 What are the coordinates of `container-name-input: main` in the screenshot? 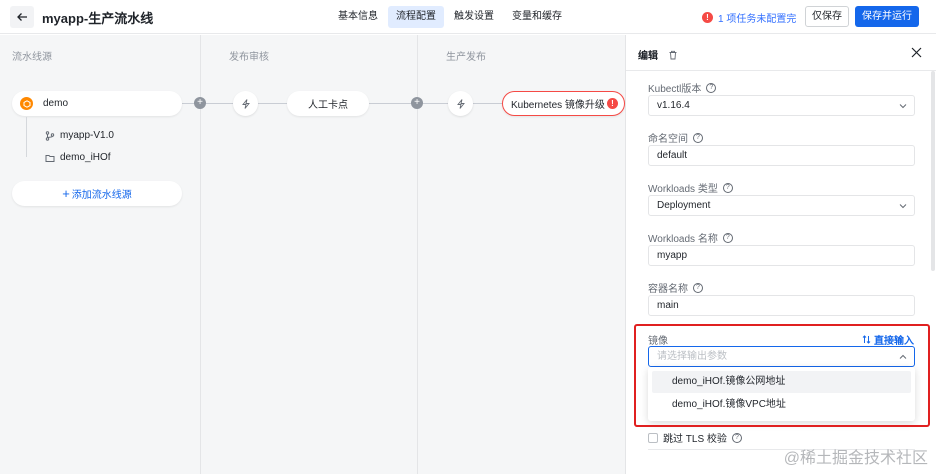 It's located at (781, 305).